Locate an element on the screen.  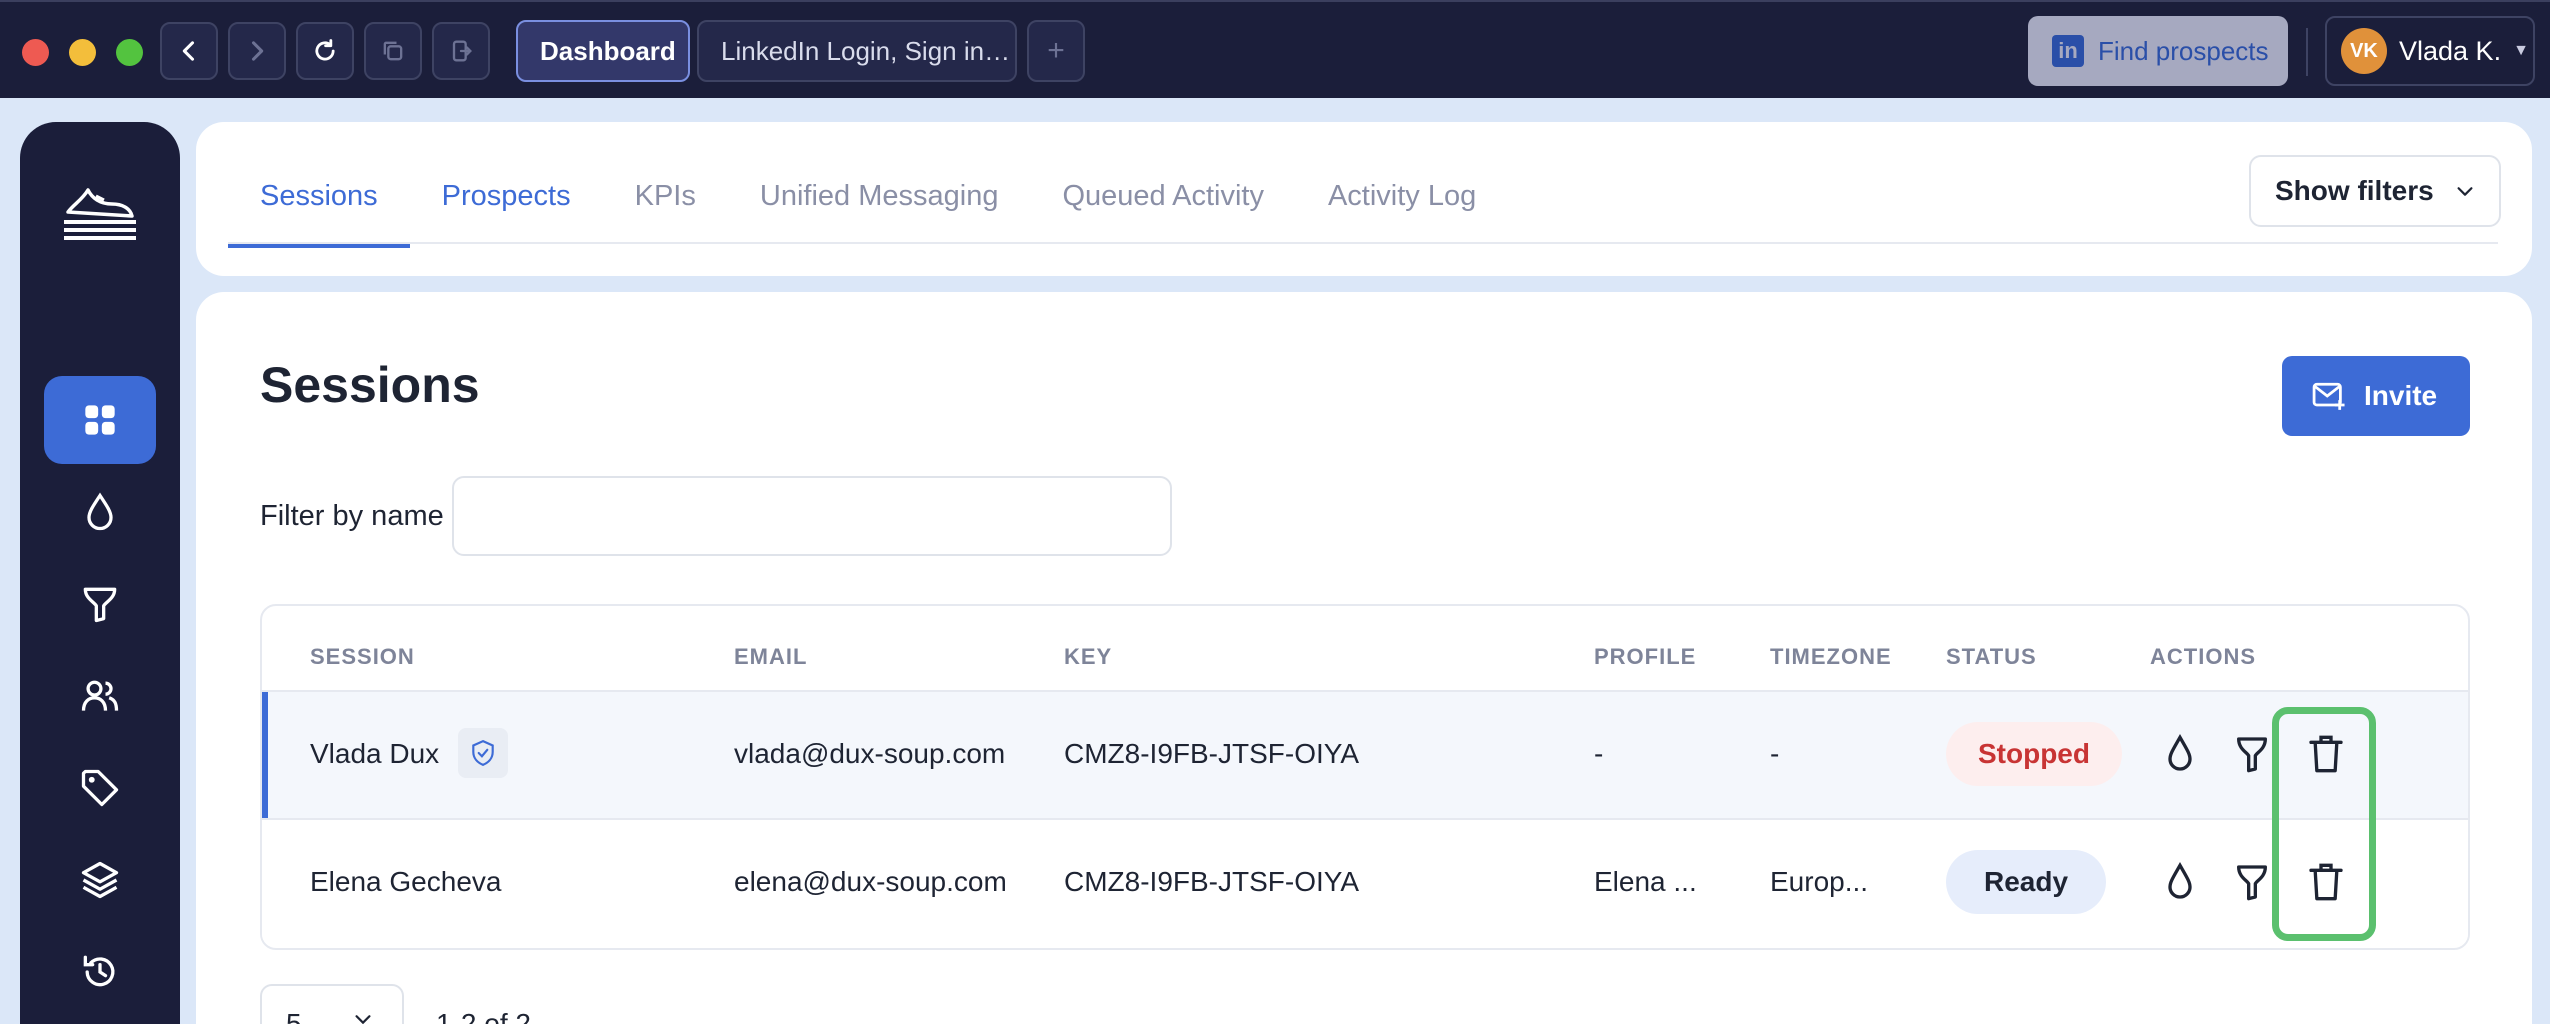
column-header-timezone: TIMEZONE is located at coordinates (1831, 656).